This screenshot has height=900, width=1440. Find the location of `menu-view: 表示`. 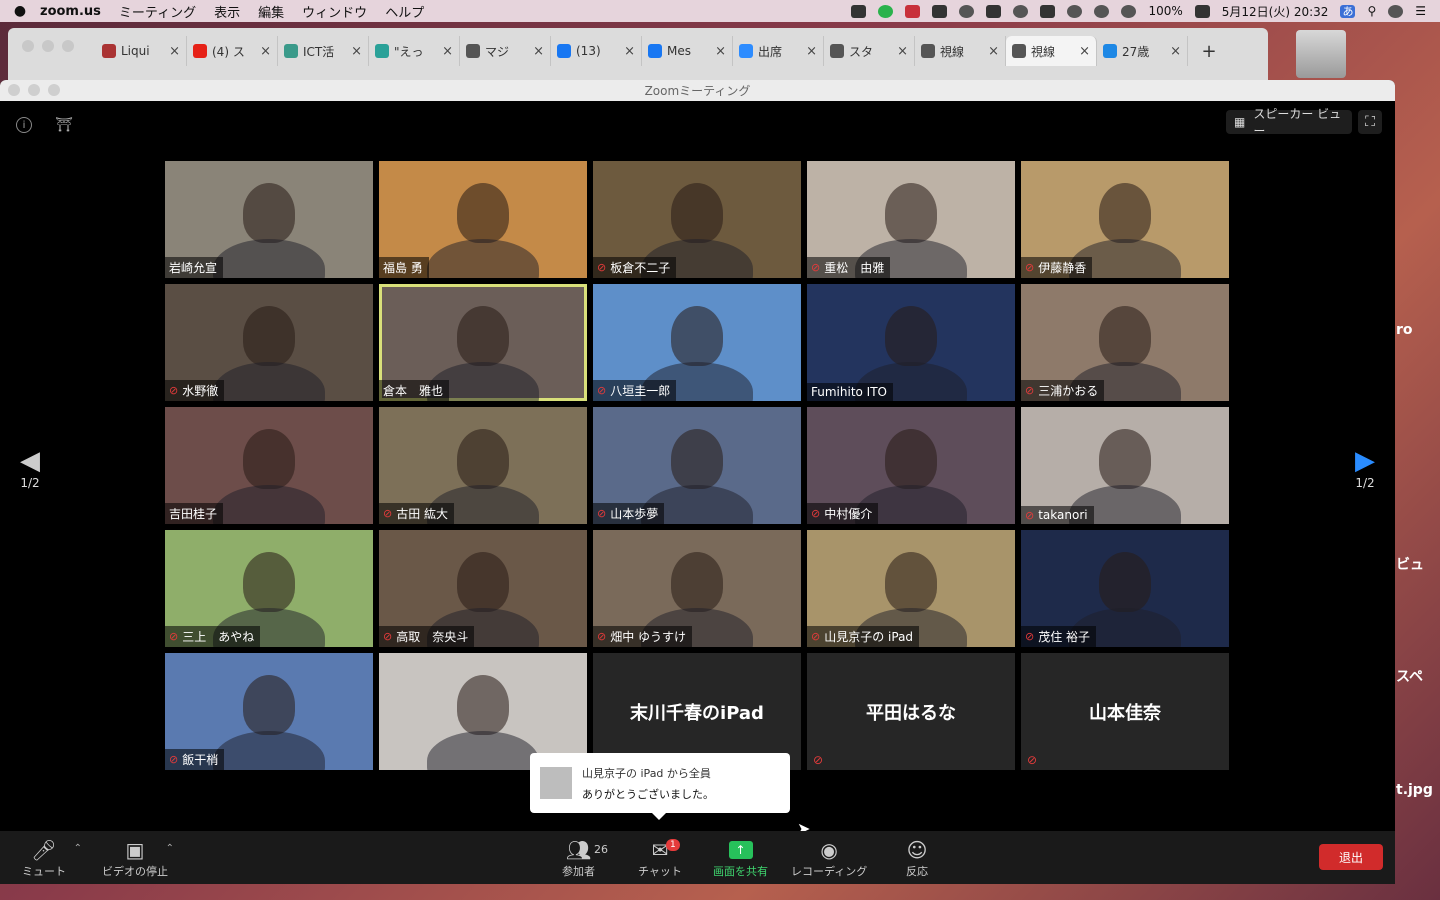

menu-view: 表示 is located at coordinates (227, 11).